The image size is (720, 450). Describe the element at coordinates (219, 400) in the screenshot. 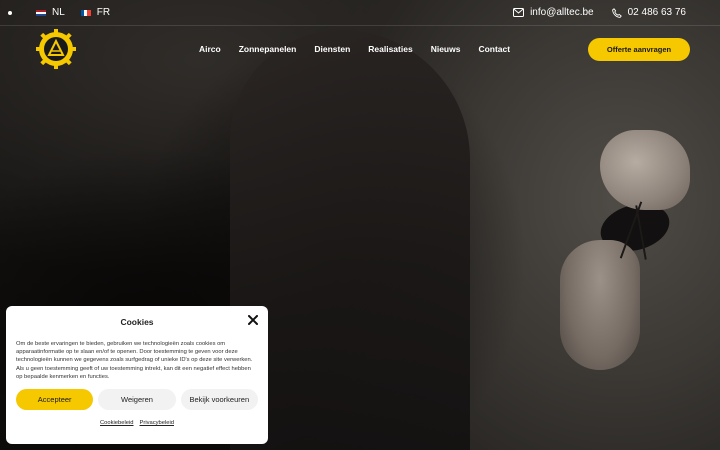

I see `view-preferences-button: Bekijk voorkeuren` at that location.